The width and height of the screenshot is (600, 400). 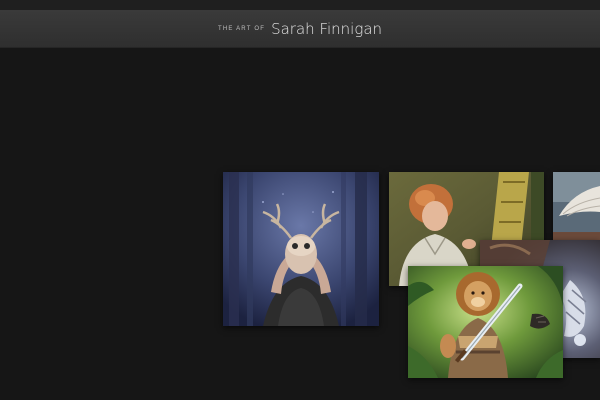 I want to click on artwork-thumbnail-winged-figure, so click(x=576, y=207).